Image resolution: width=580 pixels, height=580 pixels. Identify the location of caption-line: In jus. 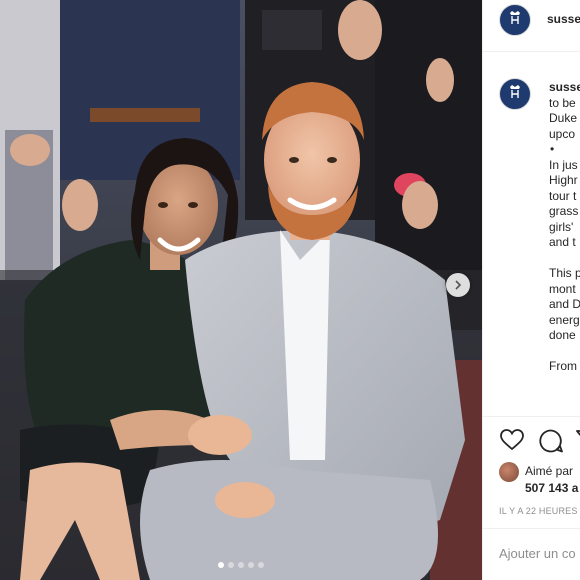
(563, 164).